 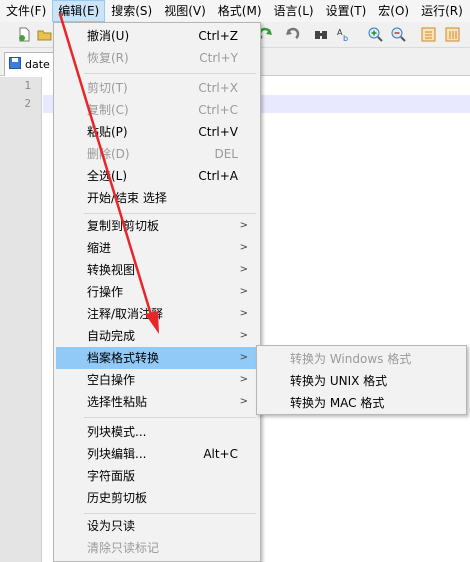 What do you see at coordinates (240, 11) in the screenshot?
I see `menu-format: 格式(M)` at bounding box center [240, 11].